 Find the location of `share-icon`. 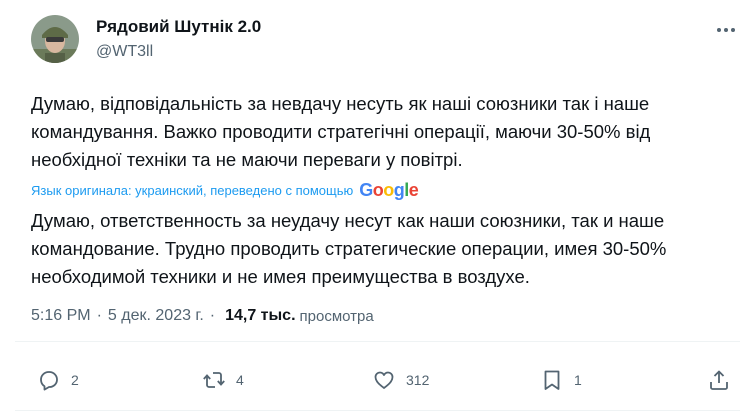

share-icon is located at coordinates (719, 380).